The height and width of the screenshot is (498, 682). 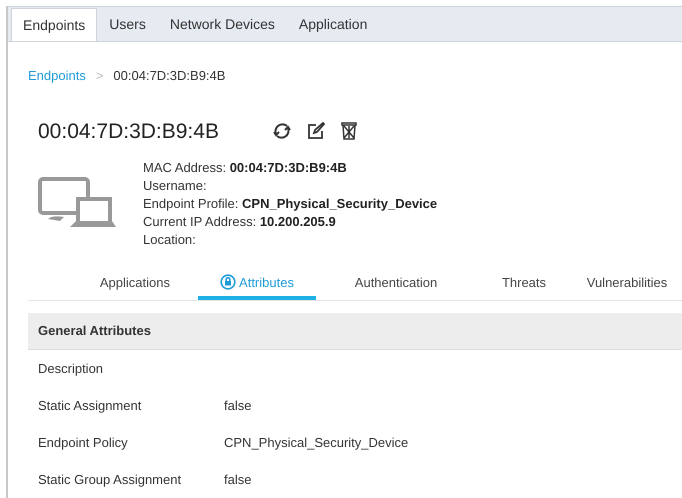 I want to click on edit-icon, so click(x=316, y=131).